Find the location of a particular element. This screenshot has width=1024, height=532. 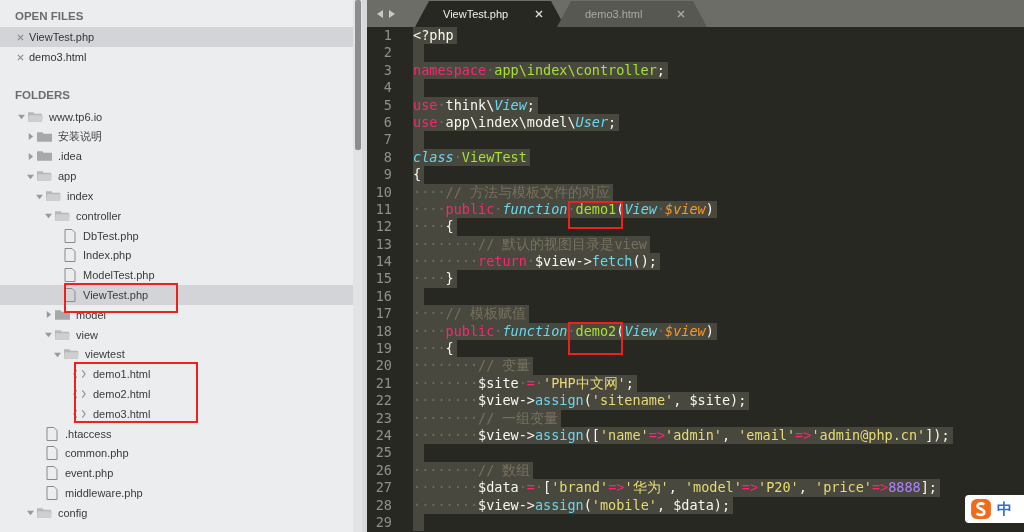

line-number: 15 is located at coordinates (383, 279).